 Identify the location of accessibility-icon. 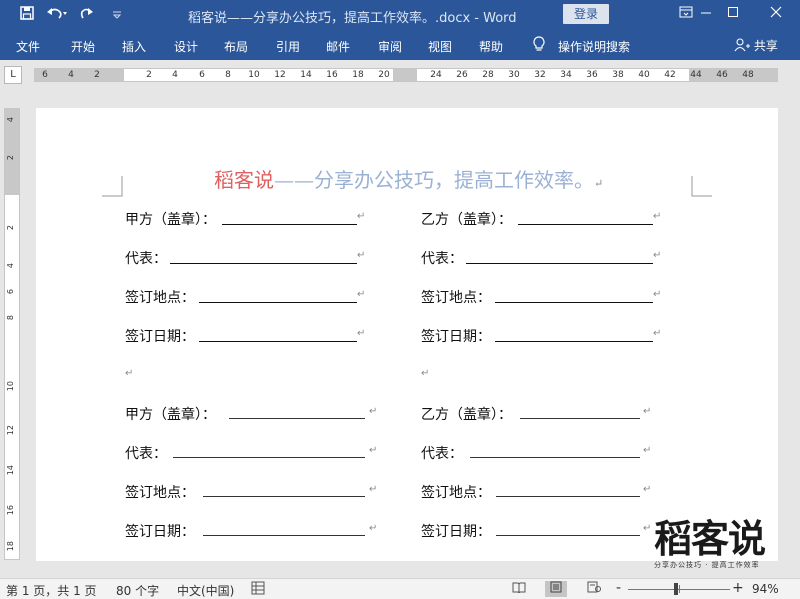
(258, 589).